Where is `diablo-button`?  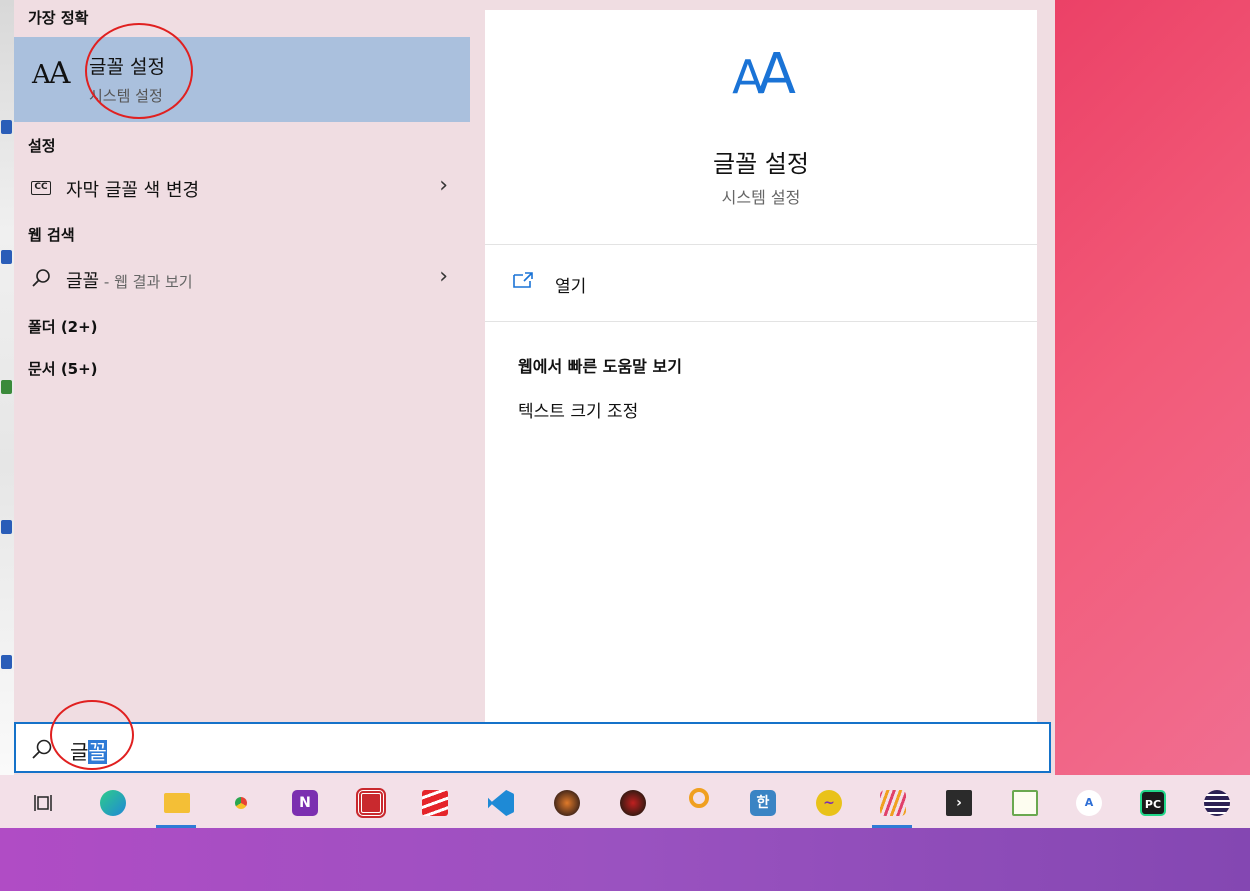
diablo-button is located at coordinates (566, 803).